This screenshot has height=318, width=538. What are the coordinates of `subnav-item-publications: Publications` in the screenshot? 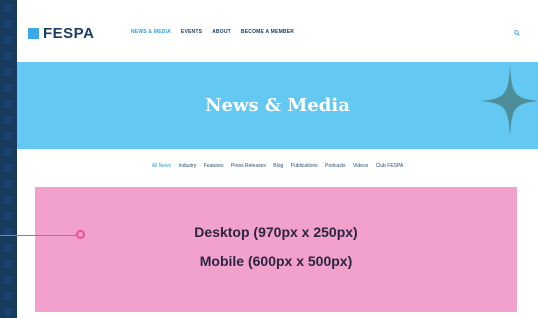 It's located at (304, 166).